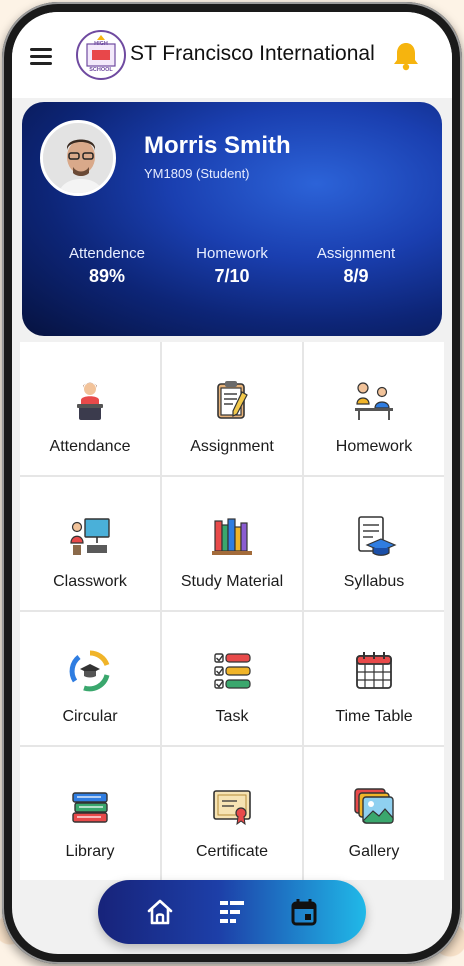  What do you see at coordinates (232, 581) in the screenshot?
I see `module-label: Study Material` at bounding box center [232, 581].